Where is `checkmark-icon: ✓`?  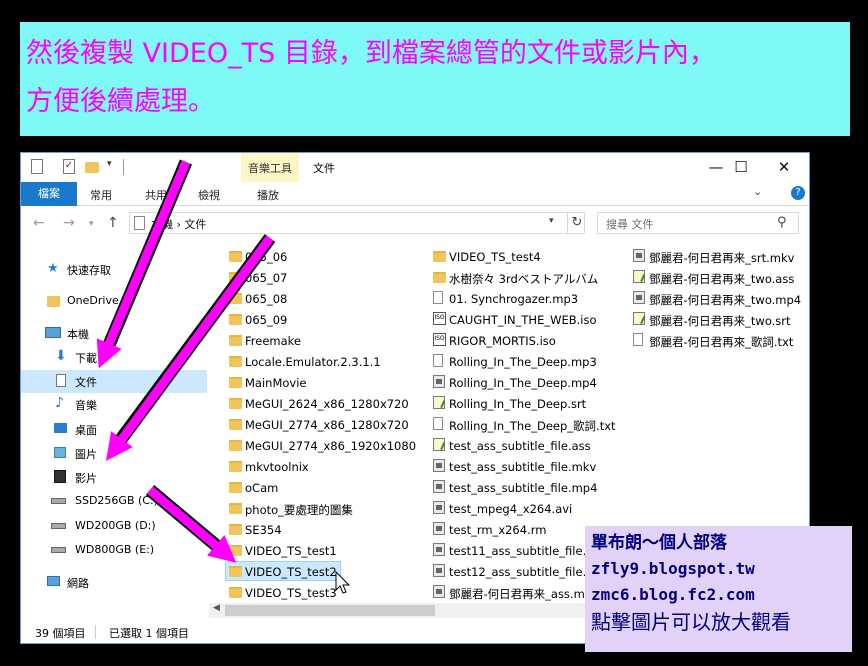
checkmark-icon: ✓ is located at coordinates (69, 166).